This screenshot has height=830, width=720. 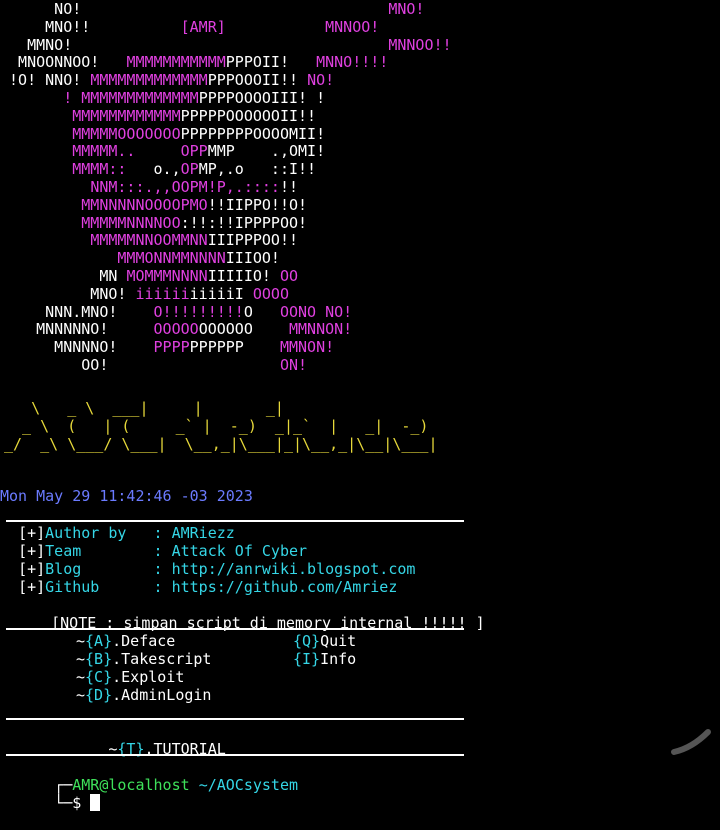 What do you see at coordinates (158, 116) in the screenshot?
I see `ascii-art-line: MMMMMMMMMMMMPPPPPOOOOOOII!!` at bounding box center [158, 116].